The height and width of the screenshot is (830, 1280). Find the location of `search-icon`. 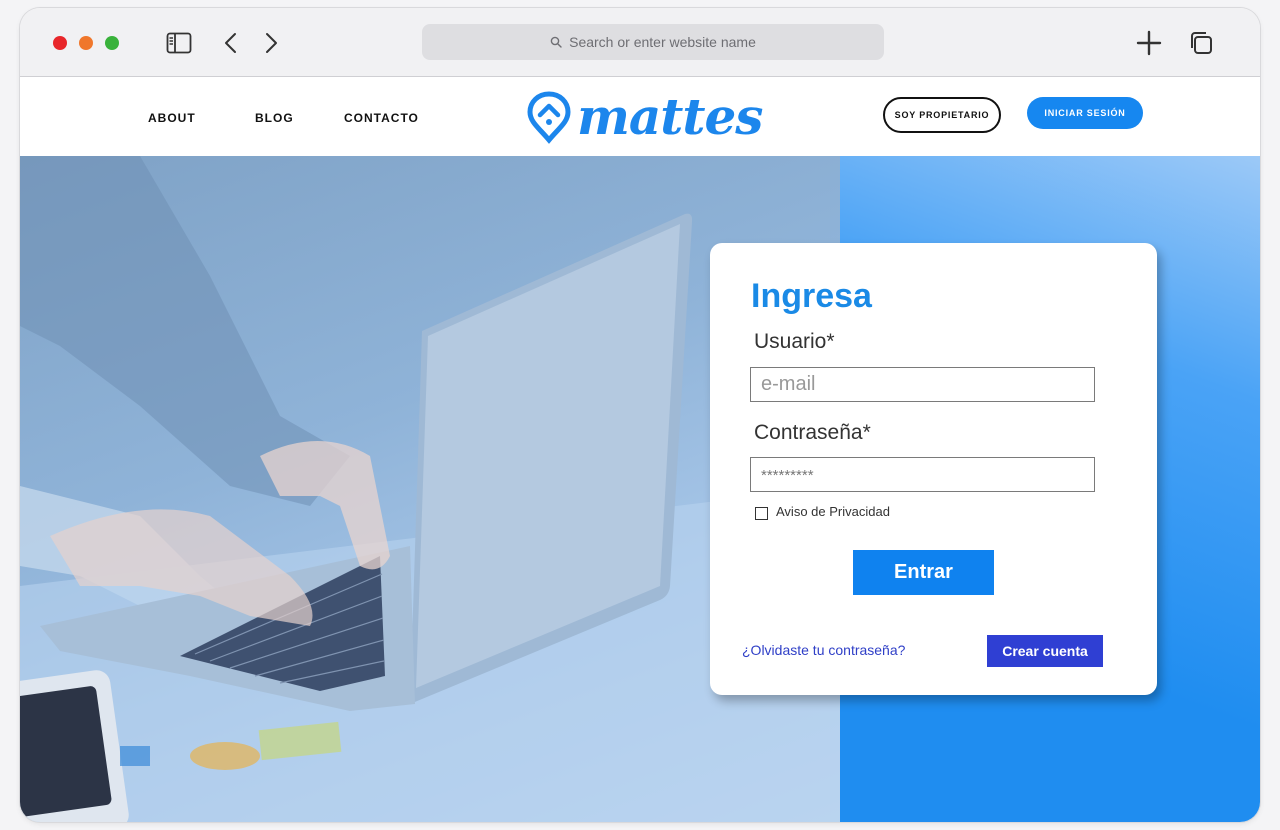

search-icon is located at coordinates (556, 42).